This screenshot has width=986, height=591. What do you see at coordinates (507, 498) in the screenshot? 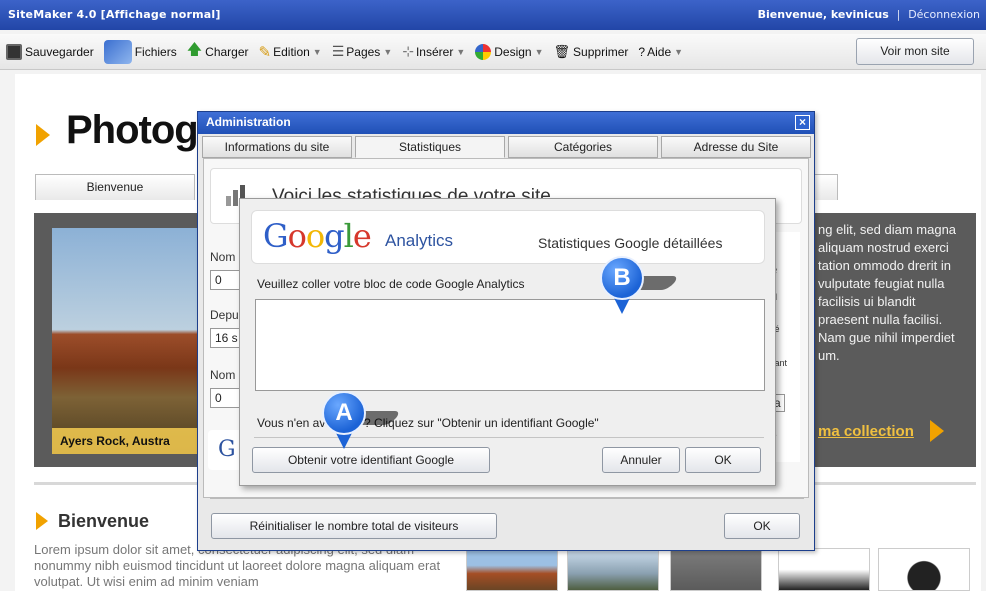
I see `admin-divider` at bounding box center [507, 498].